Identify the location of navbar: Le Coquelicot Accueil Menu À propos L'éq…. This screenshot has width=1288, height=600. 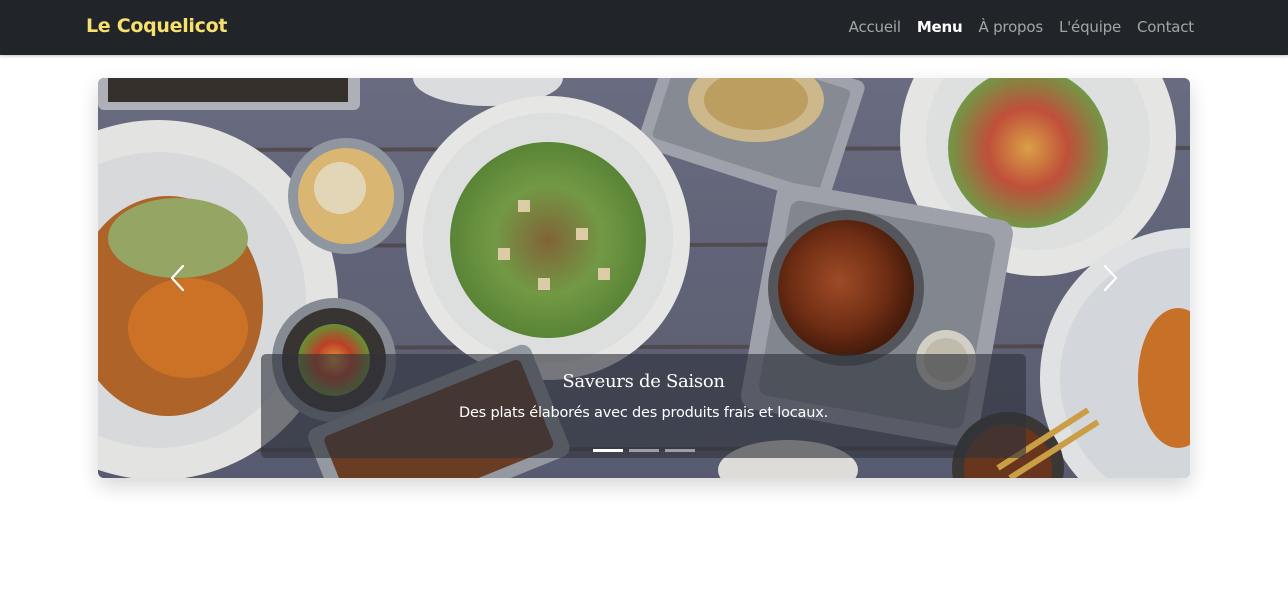
(644, 27).